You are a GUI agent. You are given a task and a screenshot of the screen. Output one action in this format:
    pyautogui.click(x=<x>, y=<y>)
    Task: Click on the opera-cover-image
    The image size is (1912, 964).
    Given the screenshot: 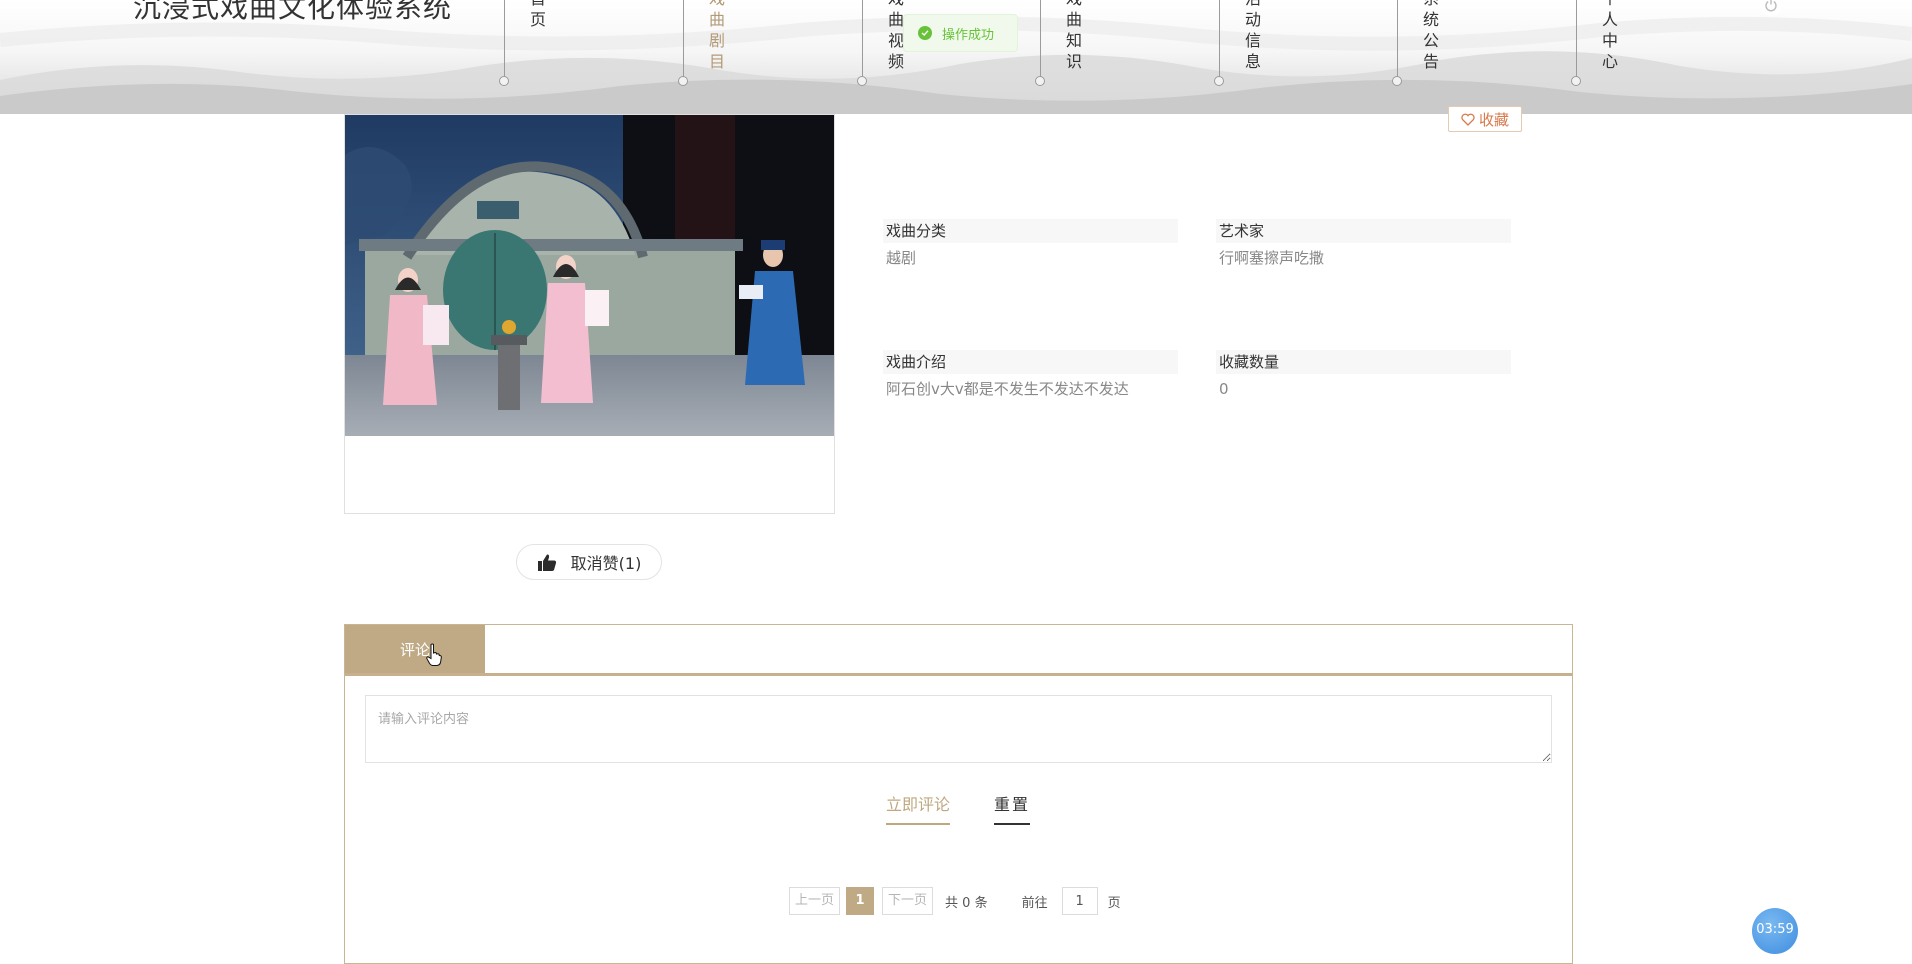 What is the action you would take?
    pyautogui.click(x=589, y=314)
    